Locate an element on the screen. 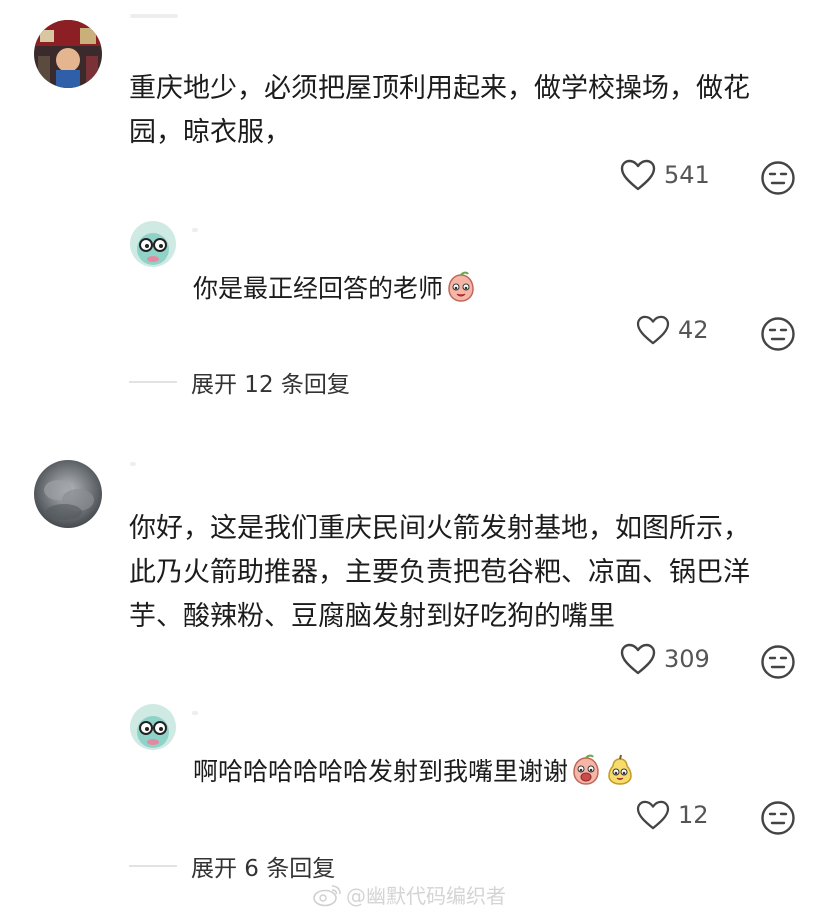 This screenshot has width=828, height=912. comment-1-line-2: 园，晾衣服， is located at coordinates (210, 132).